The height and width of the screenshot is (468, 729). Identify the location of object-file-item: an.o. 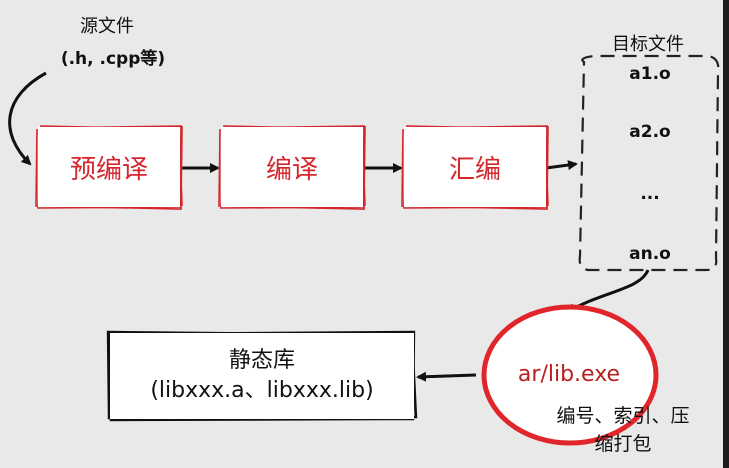
(650, 254).